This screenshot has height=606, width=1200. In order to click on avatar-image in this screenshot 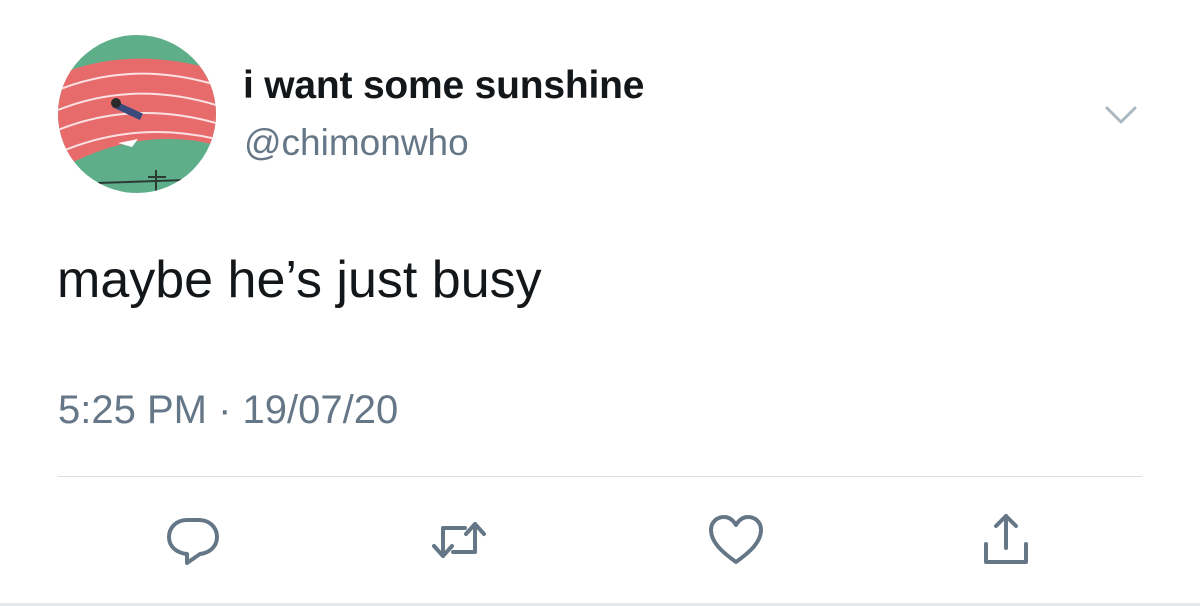, I will do `click(137, 114)`.